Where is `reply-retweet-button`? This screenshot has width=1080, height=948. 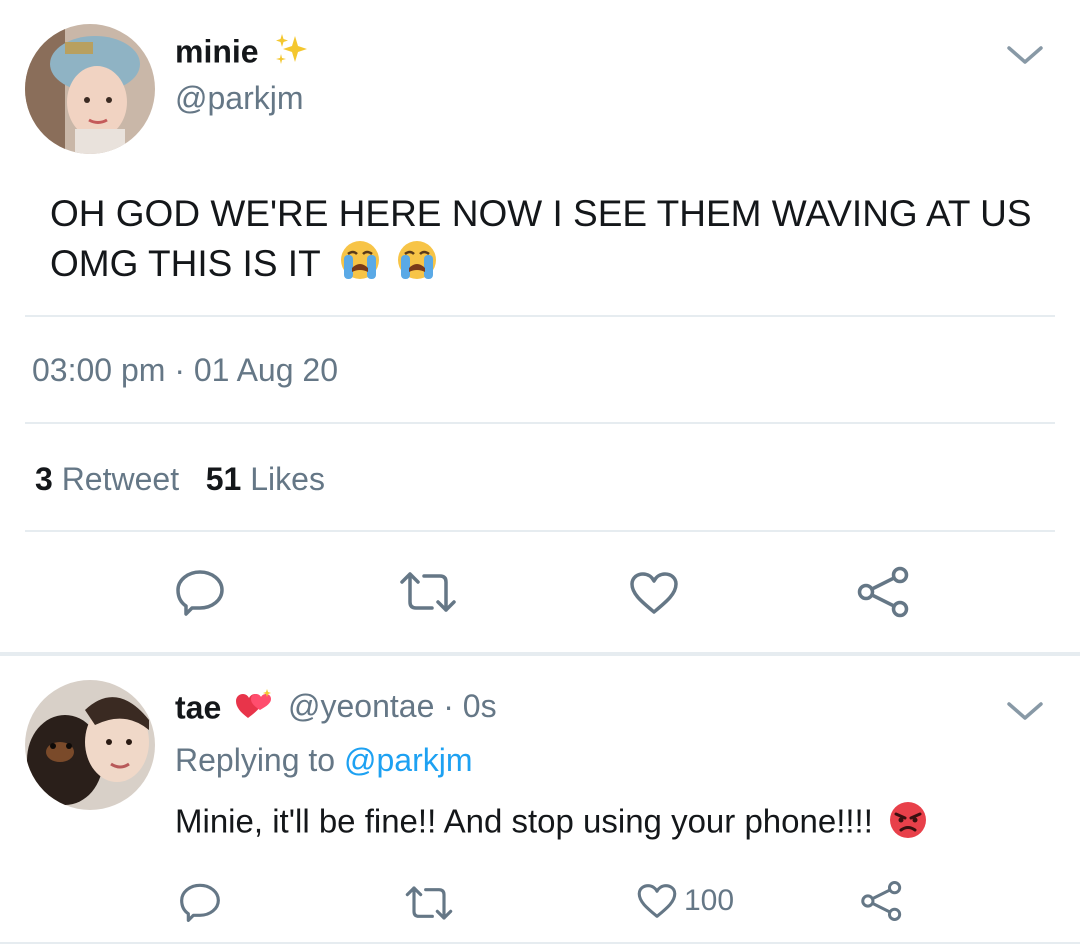
reply-retweet-button is located at coordinates (429, 903).